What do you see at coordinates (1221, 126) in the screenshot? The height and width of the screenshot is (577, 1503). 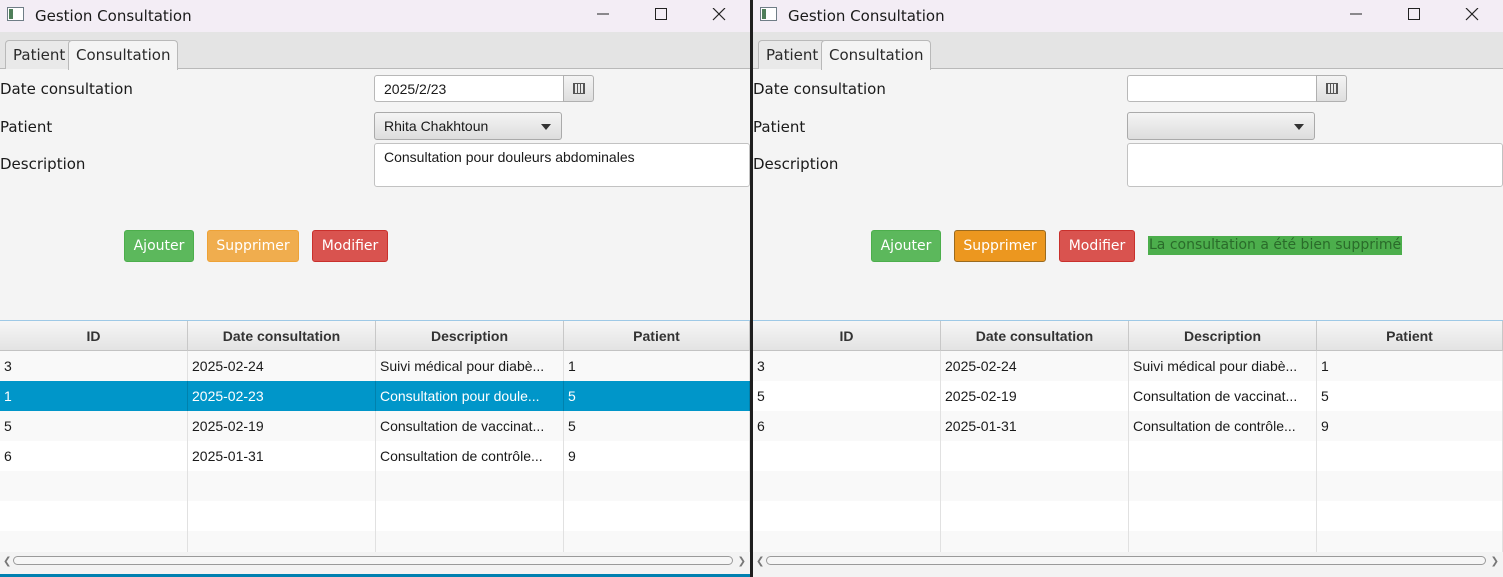 I see `patient-combobox` at bounding box center [1221, 126].